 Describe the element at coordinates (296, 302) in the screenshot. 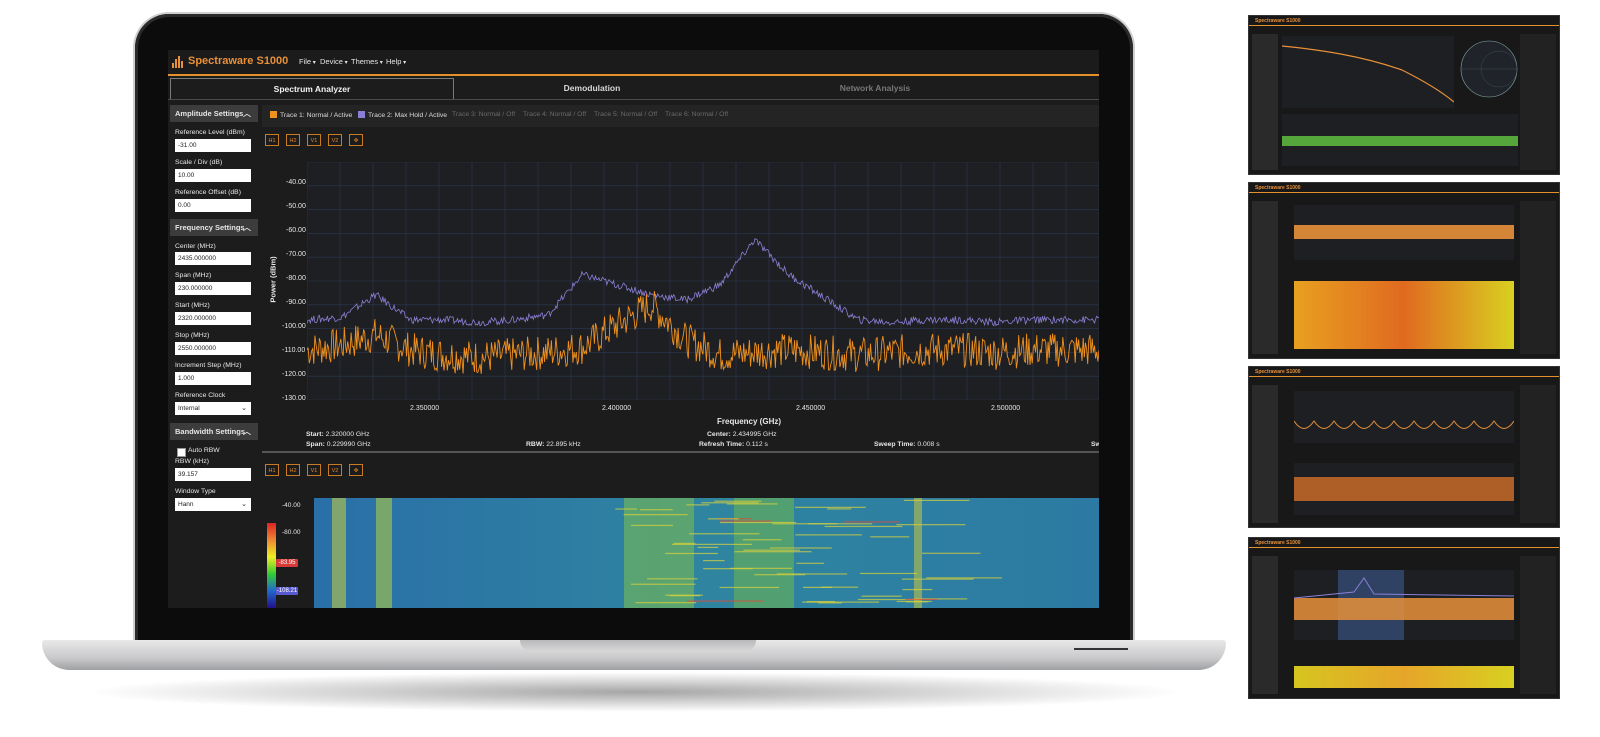

I see `y-tick: -90.00` at that location.